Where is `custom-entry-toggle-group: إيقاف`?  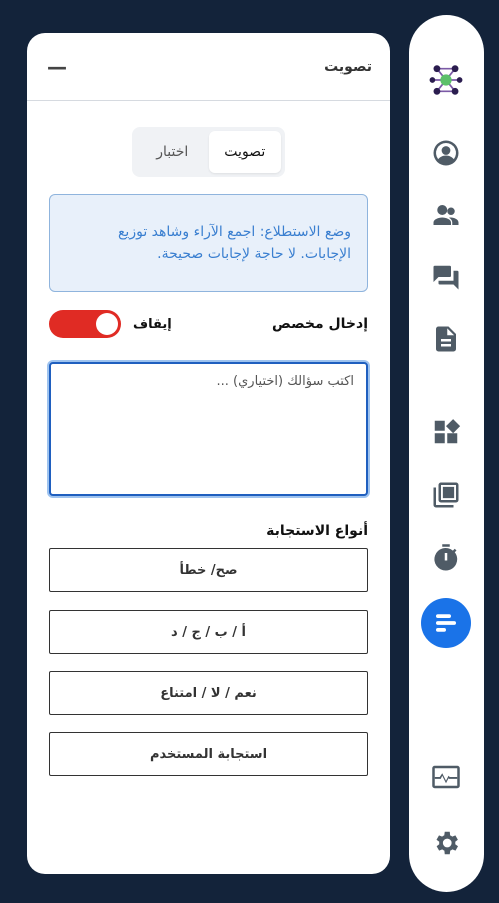
custom-entry-toggle-group: إيقاف is located at coordinates (110, 324).